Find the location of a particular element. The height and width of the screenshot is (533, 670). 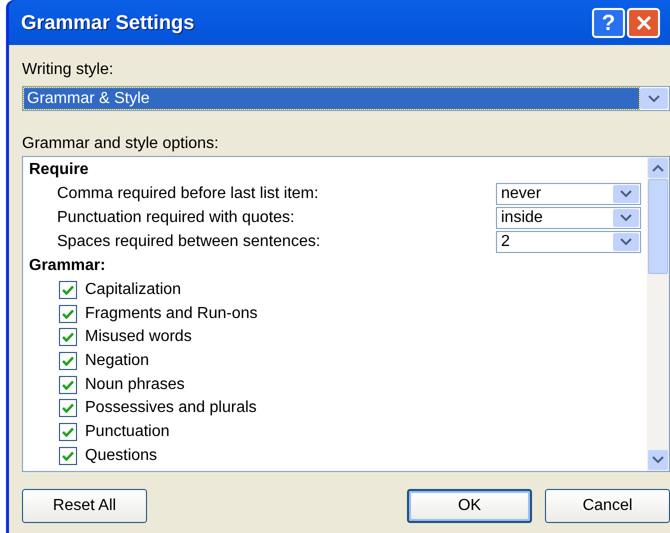

checkbox-label: Fragments and Run-ons is located at coordinates (171, 314).